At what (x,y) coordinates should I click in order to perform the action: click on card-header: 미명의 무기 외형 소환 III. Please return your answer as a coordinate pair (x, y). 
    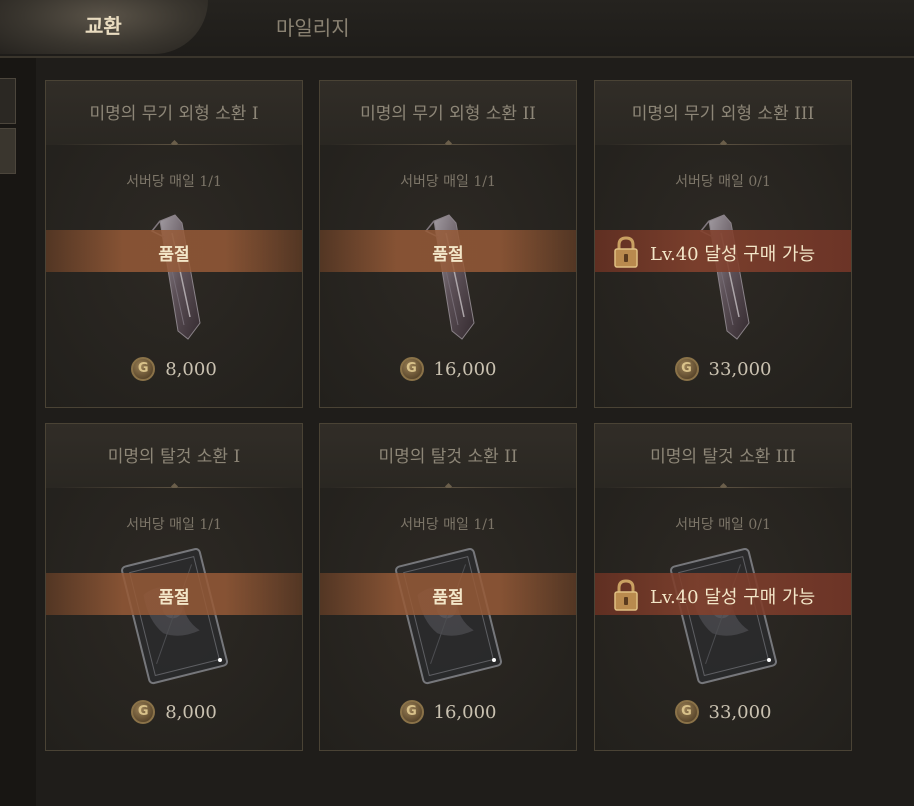
    Looking at the image, I should click on (723, 113).